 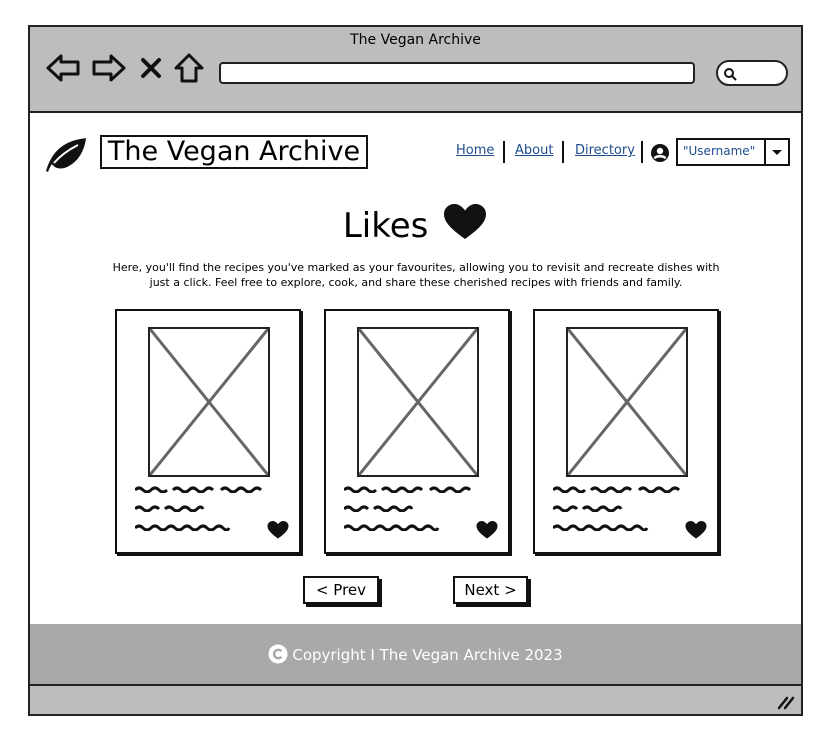 I want to click on site-title: The Vegan Archive, so click(x=234, y=152).